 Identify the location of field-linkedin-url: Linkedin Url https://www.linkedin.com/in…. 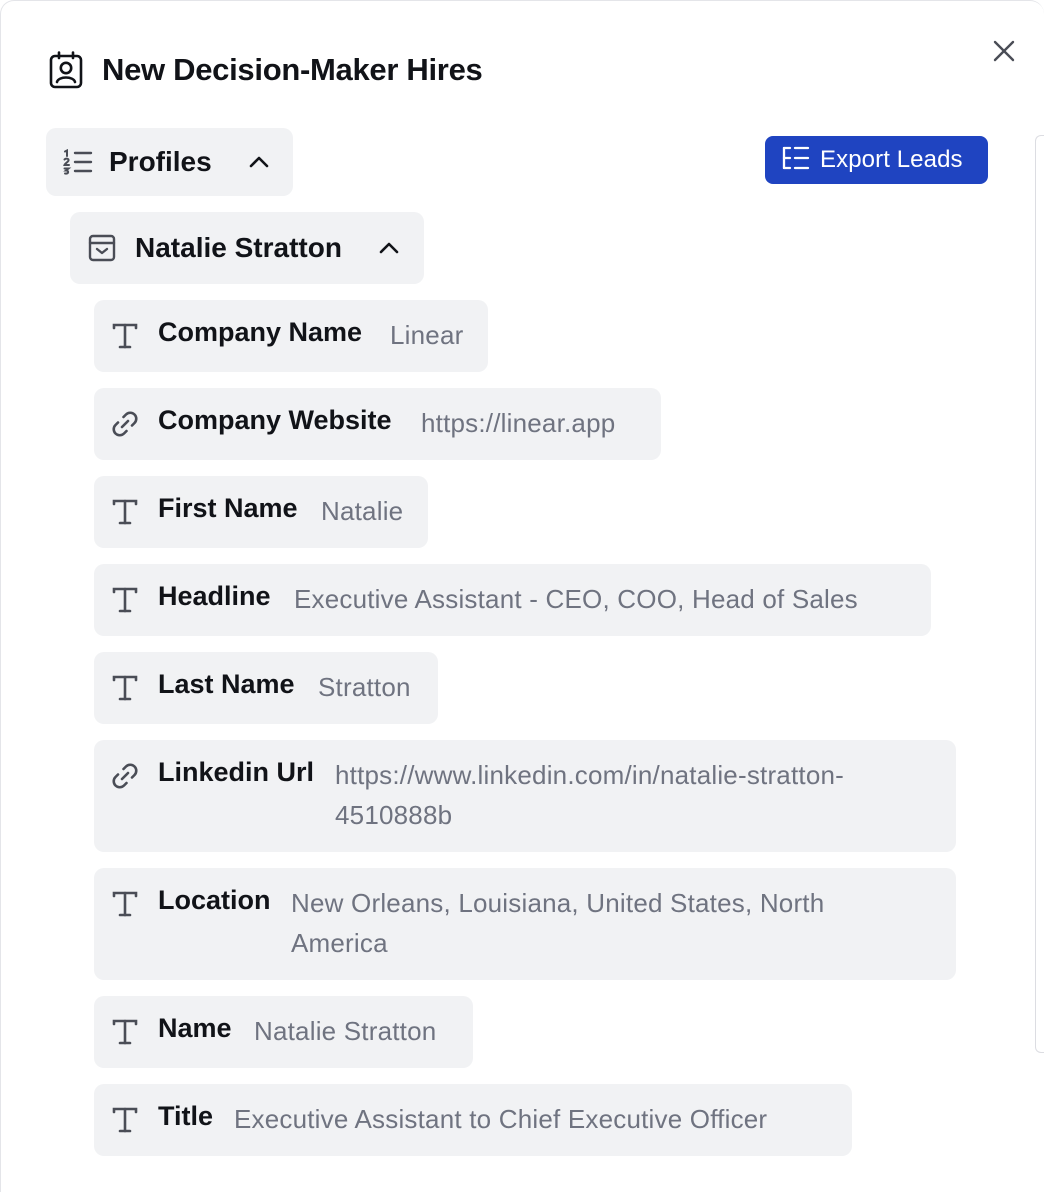
(525, 796).